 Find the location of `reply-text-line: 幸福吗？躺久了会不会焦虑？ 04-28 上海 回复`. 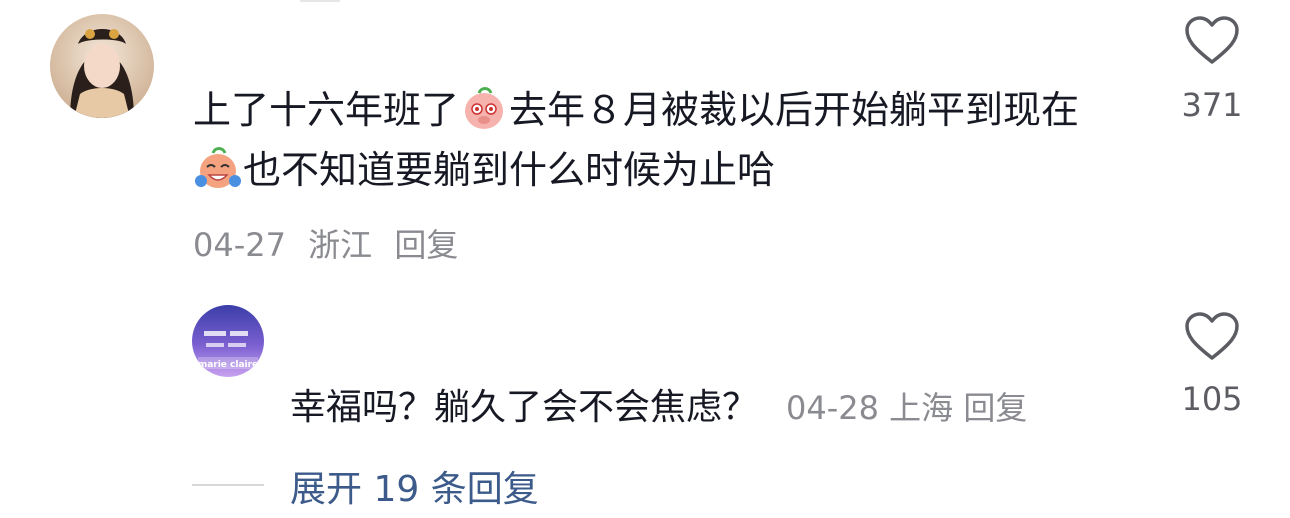

reply-text-line: 幸福吗？躺久了会不会焦虑？ 04-28 上海 回复 is located at coordinates (658, 404).